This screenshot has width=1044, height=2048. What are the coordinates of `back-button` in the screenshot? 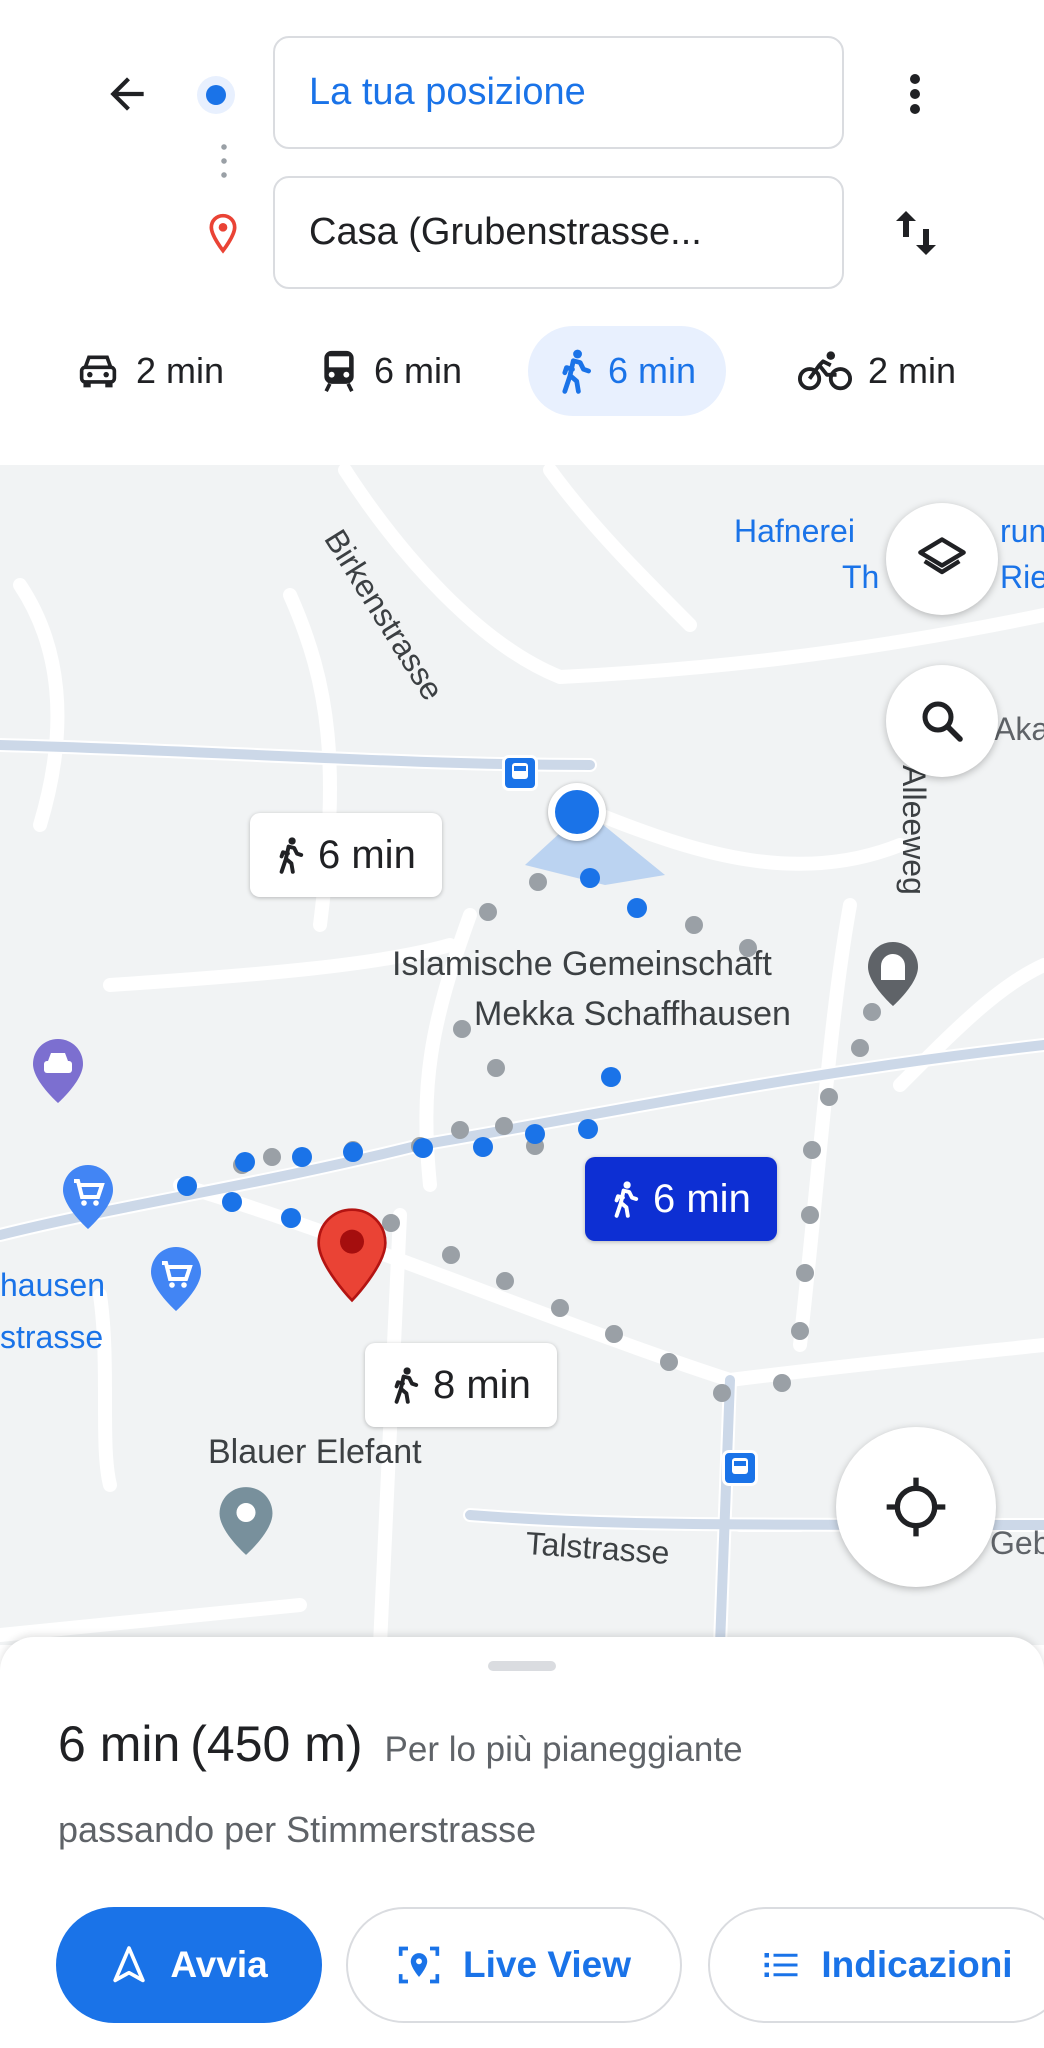 It's located at (127, 94).